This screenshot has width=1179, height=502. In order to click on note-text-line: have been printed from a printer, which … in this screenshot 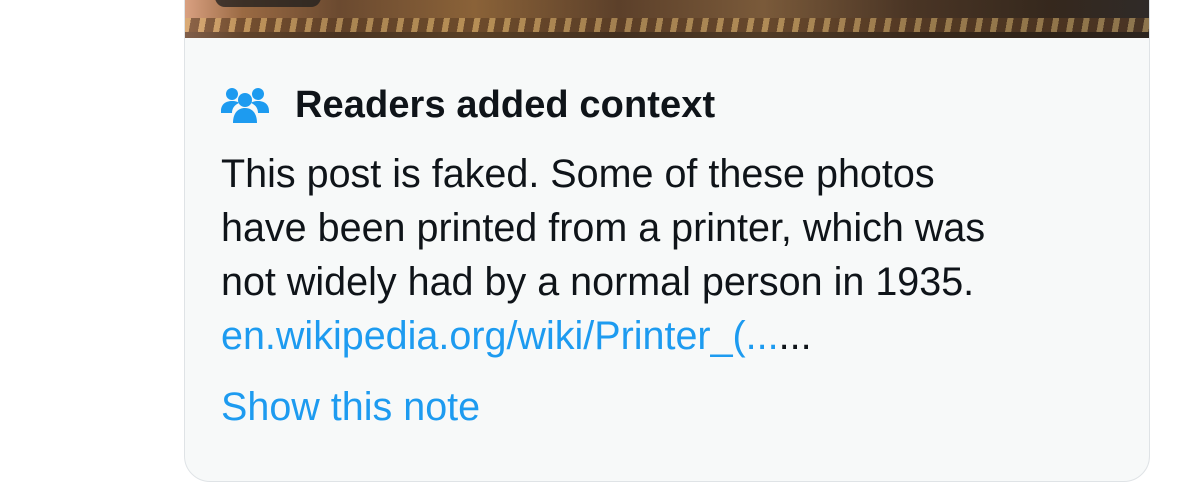, I will do `click(603, 228)`.